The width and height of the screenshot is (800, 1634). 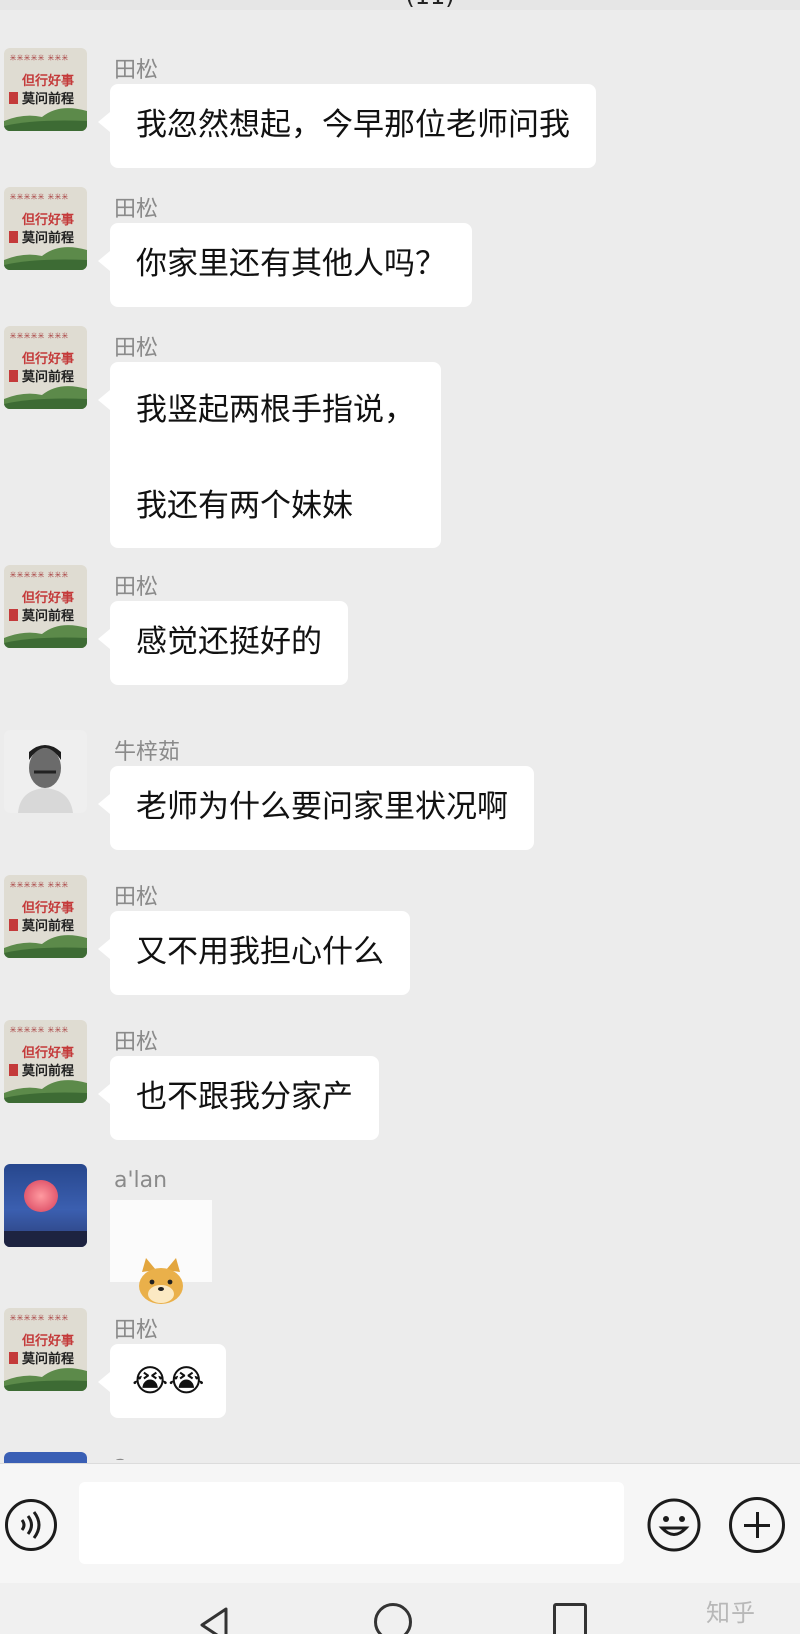 I want to click on message-bubble: 我竖起两根手指说， 我还有两个妹妹, so click(x=269, y=455).